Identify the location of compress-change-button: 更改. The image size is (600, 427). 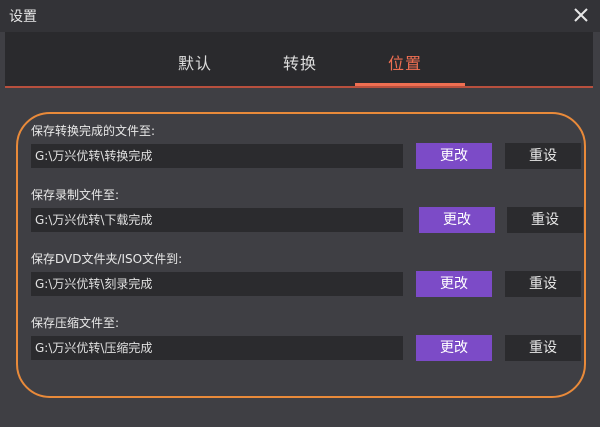
(454, 348).